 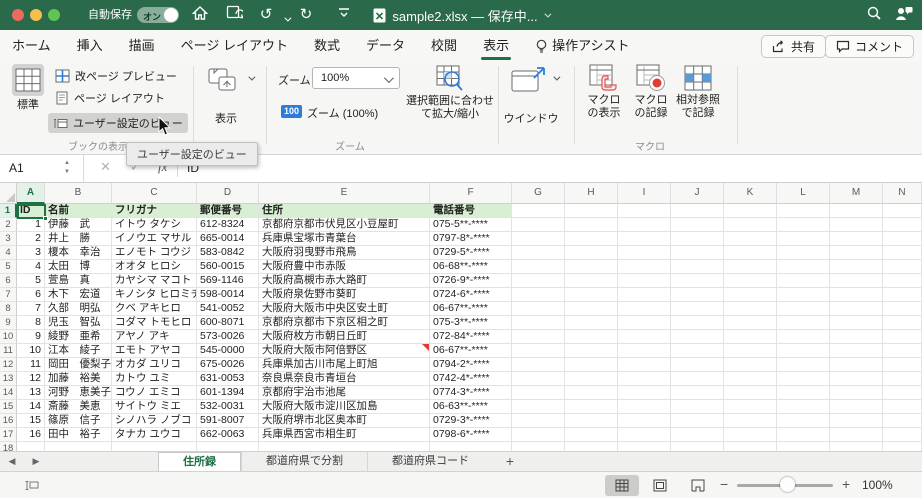 I want to click on grid-cell: エノモト コウジ, so click(x=154, y=253).